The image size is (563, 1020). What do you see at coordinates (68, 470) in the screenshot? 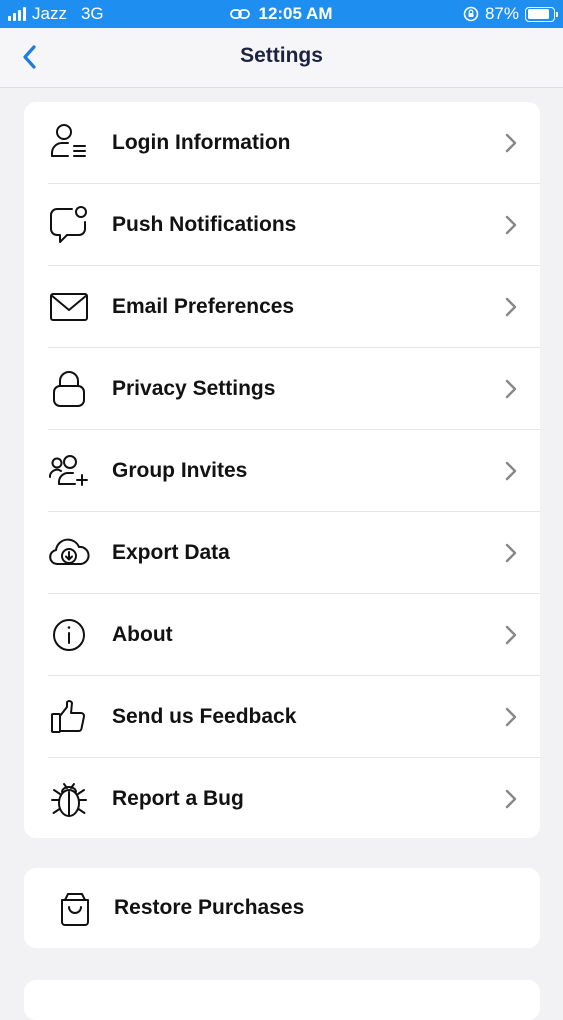
I see `user-group-add-icon` at bounding box center [68, 470].